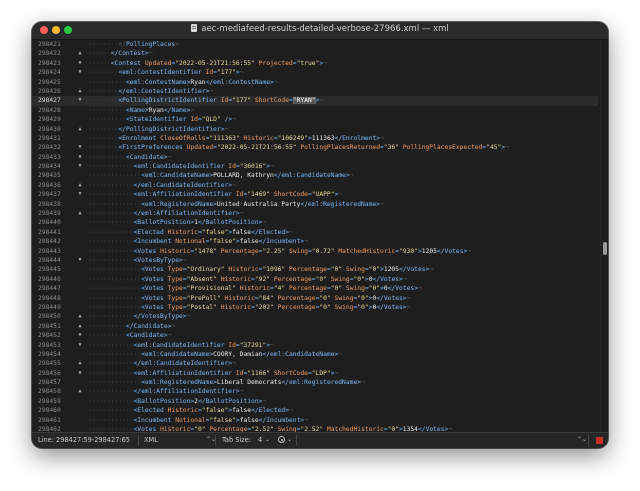 Image resolution: width=640 pixels, height=491 pixels. What do you see at coordinates (162, 119) in the screenshot?
I see `code-content: ··········<StateIdentifier Id="QLD" />¬` at bounding box center [162, 119].